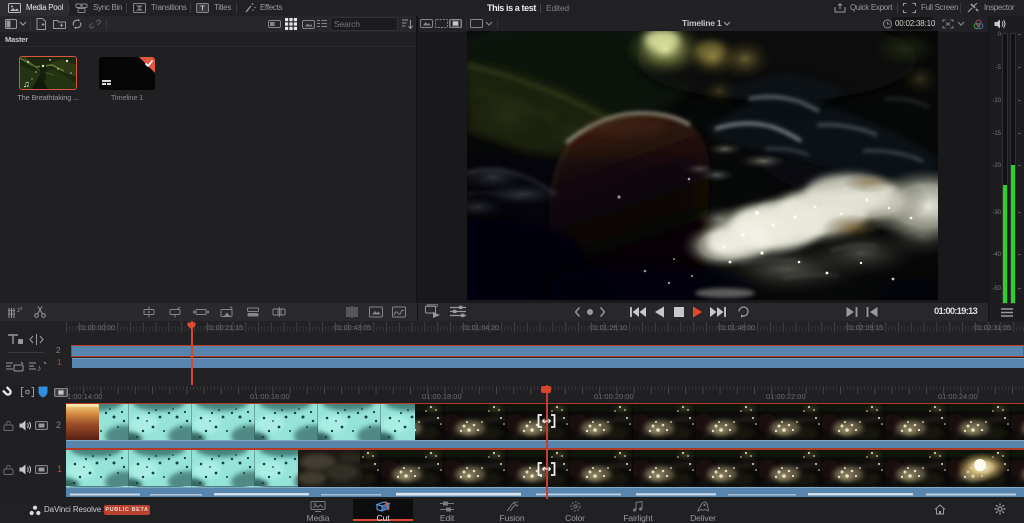 This screenshot has height=523, width=1024. What do you see at coordinates (864, 328) in the screenshot?
I see `svg-text: 01:02:09:15` at bounding box center [864, 328].